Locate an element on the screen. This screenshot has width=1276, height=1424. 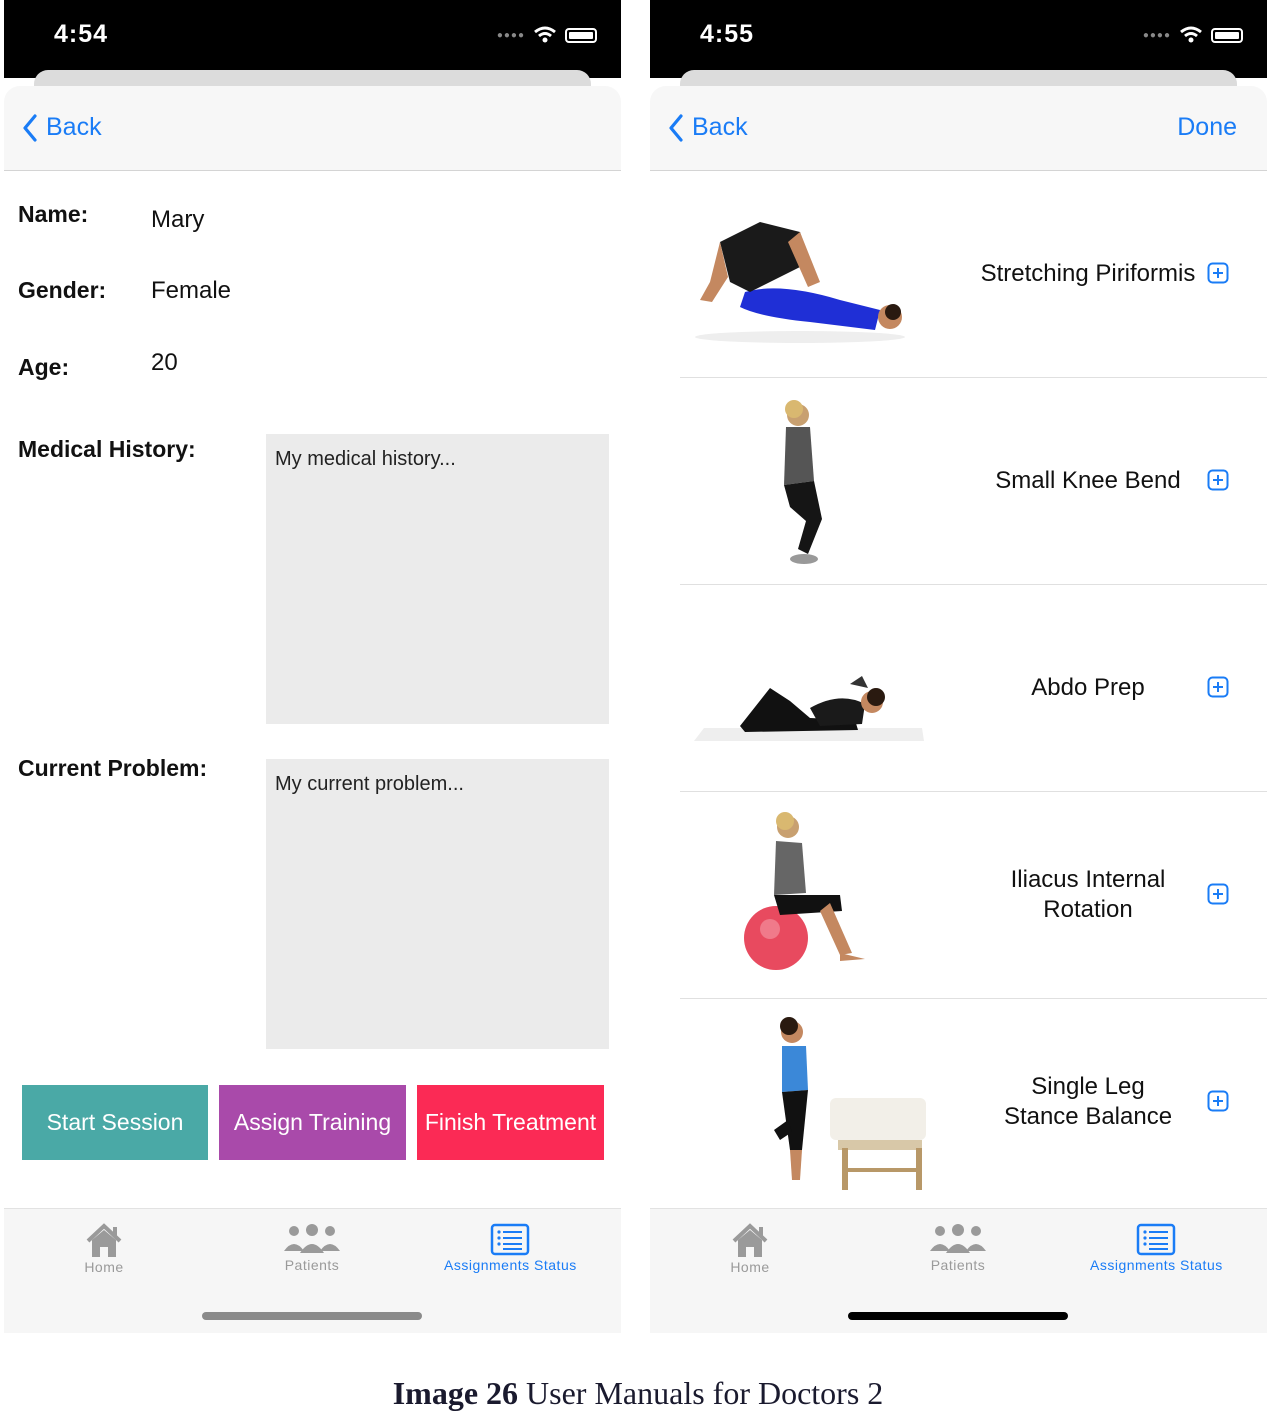
nav-bar: Back Done is located at coordinates (958, 128).